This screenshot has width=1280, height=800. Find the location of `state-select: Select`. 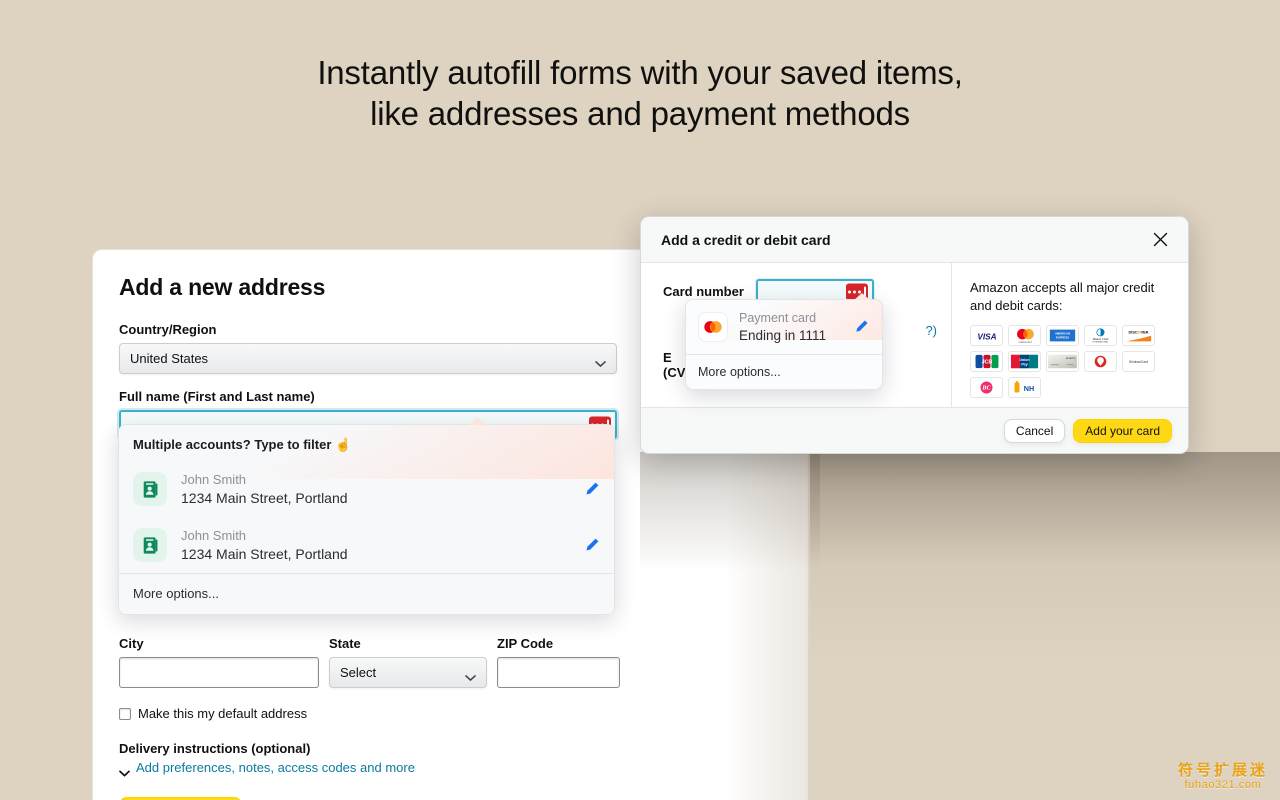

state-select: Select is located at coordinates (408, 672).